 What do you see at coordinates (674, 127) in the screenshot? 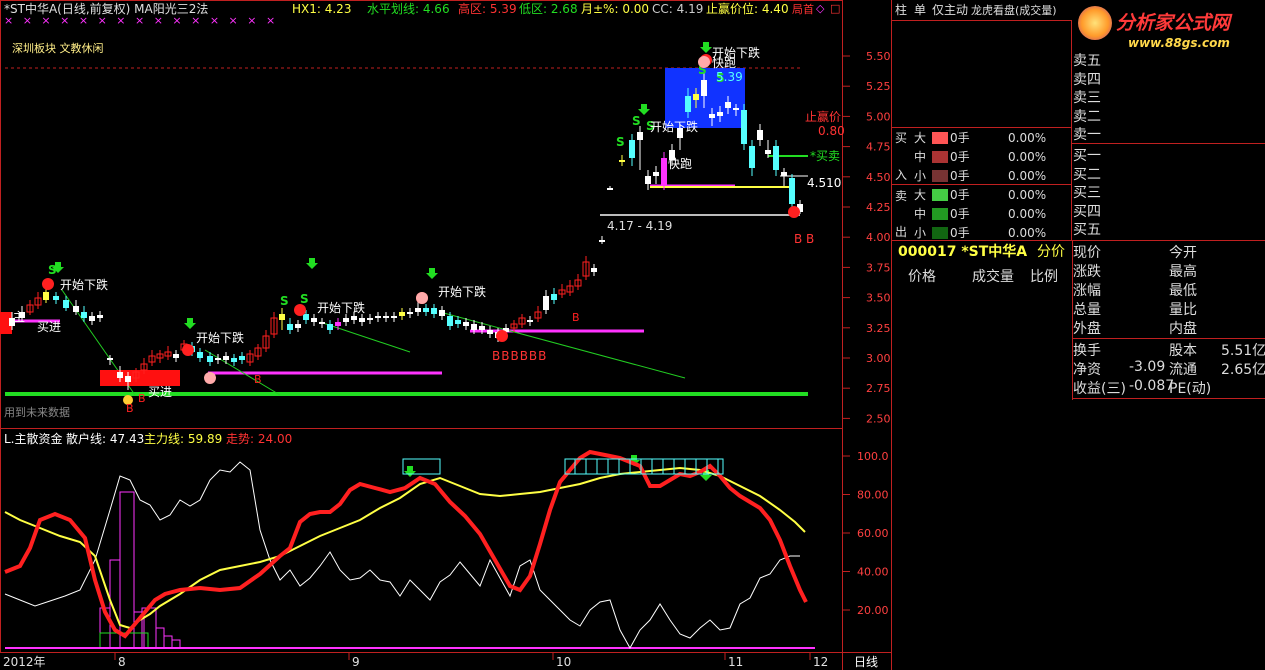
I see `start-drop-label-5: 开始下跌` at bounding box center [674, 127].